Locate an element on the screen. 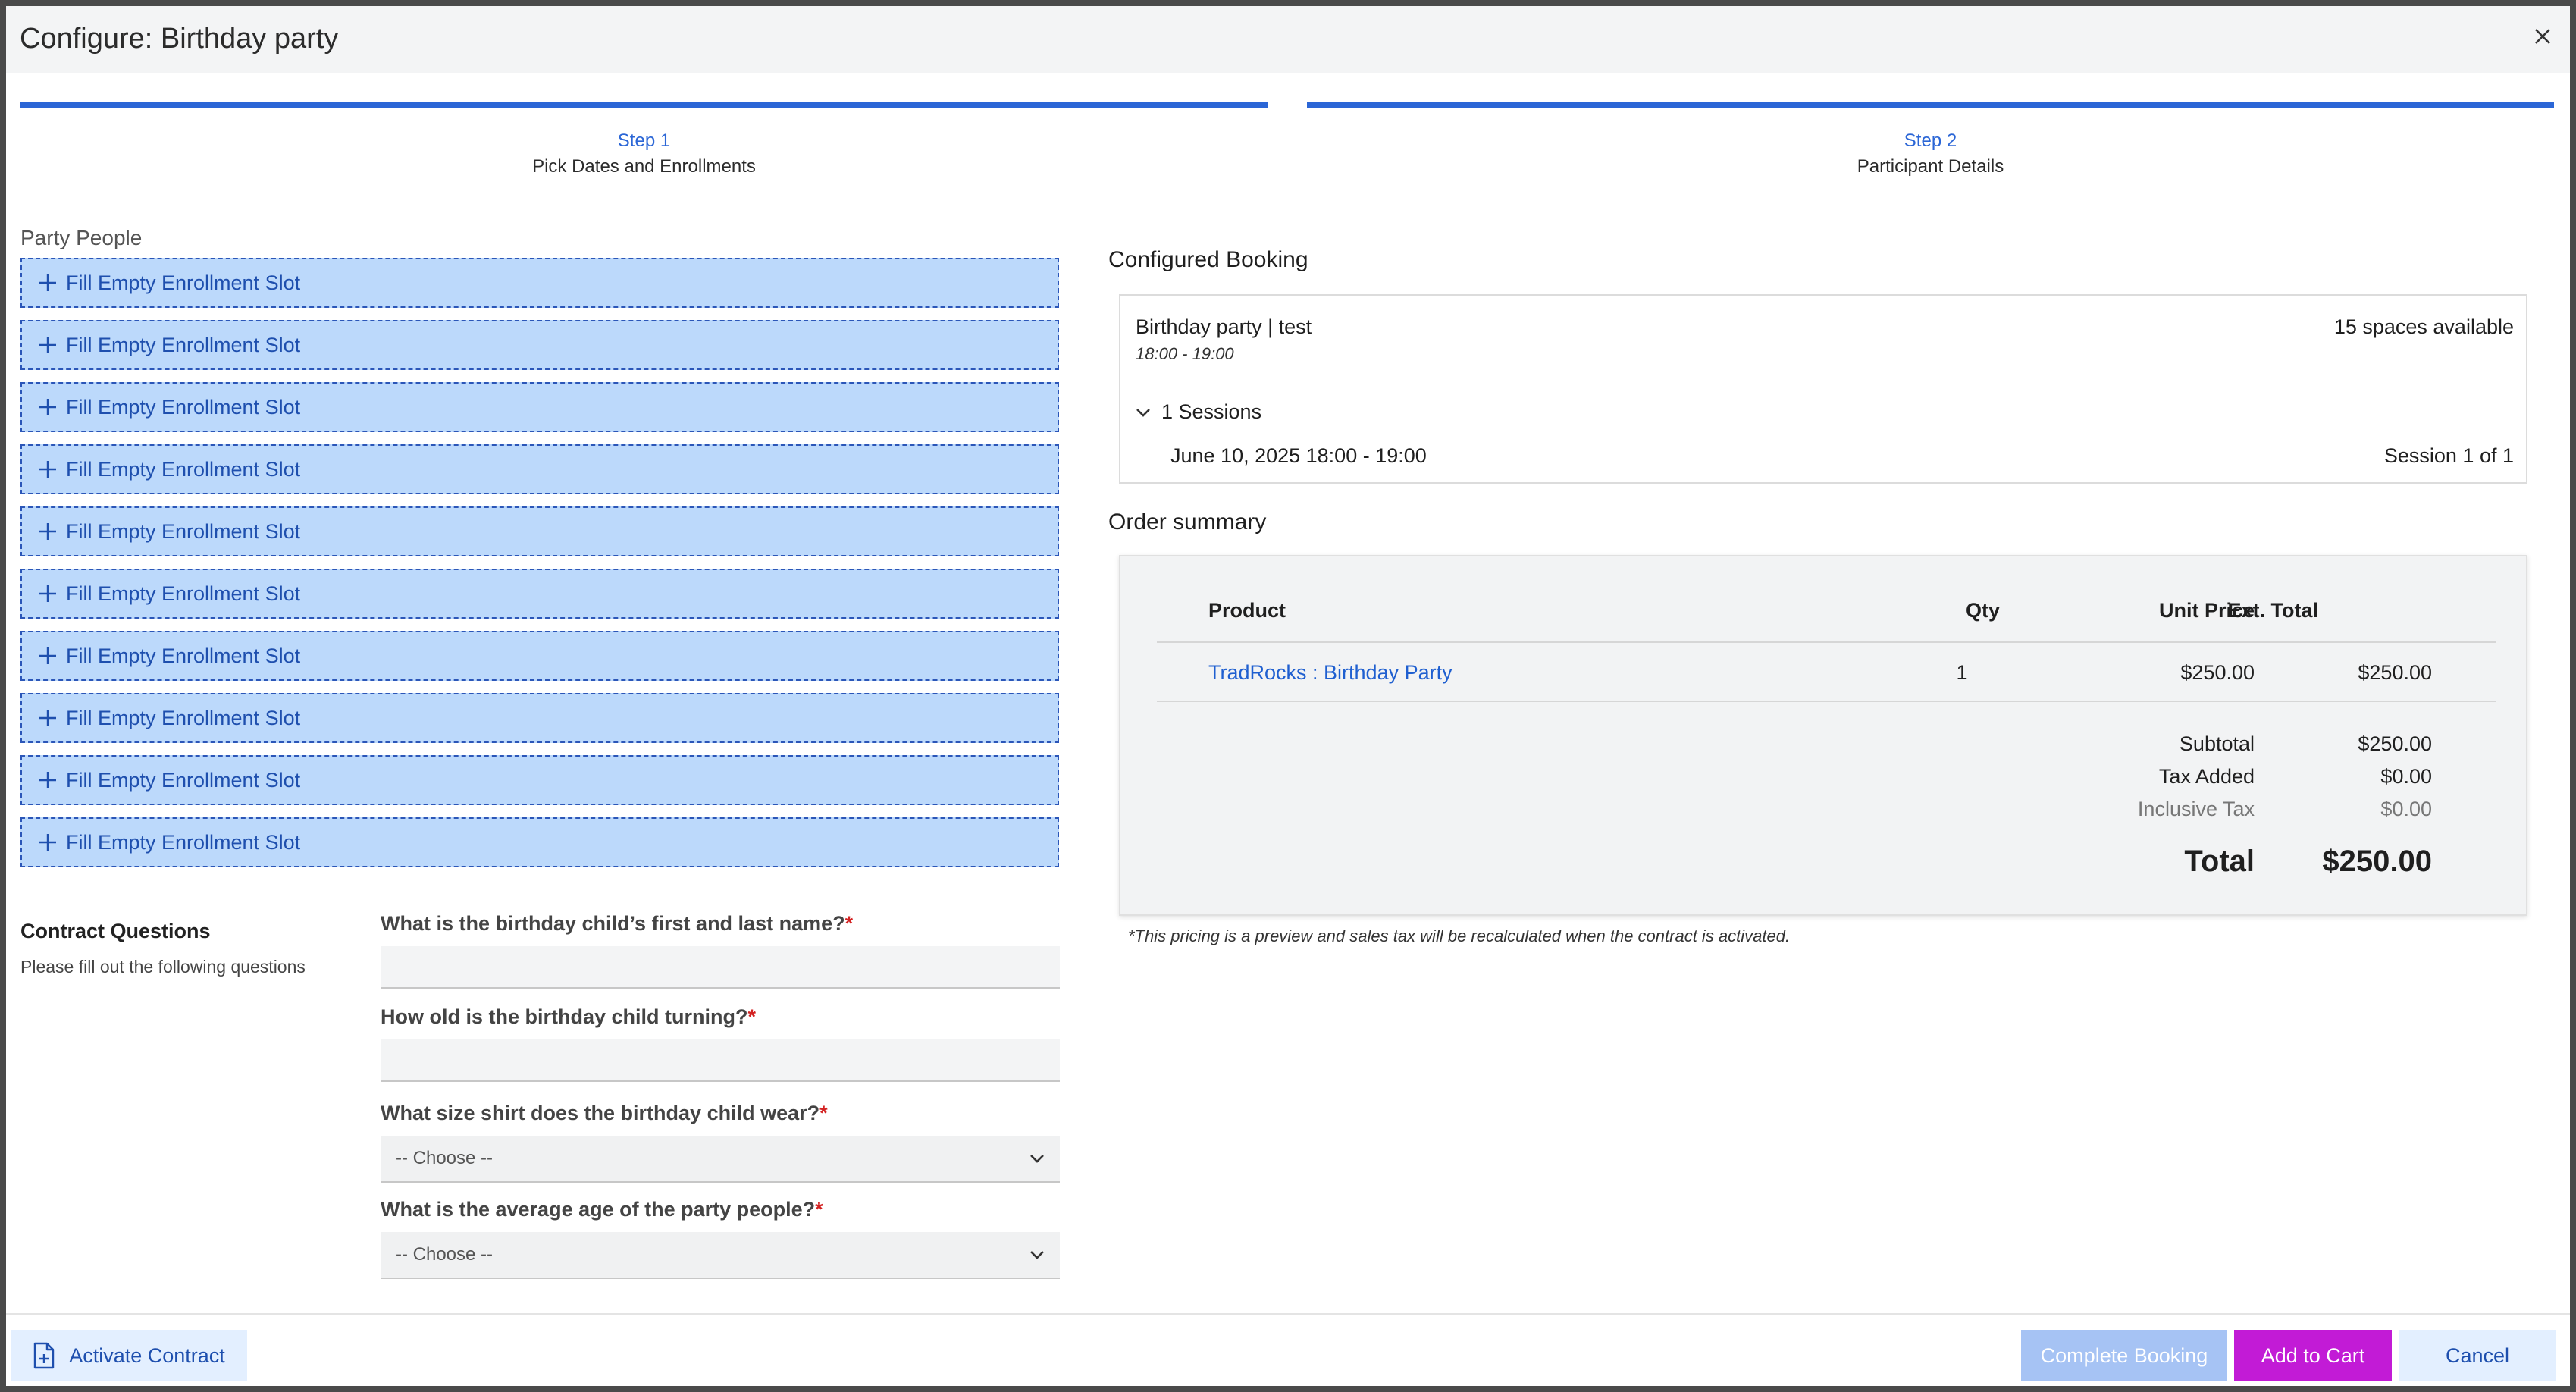  step-2: Step 2 Participant Details is located at coordinates (1930, 139).